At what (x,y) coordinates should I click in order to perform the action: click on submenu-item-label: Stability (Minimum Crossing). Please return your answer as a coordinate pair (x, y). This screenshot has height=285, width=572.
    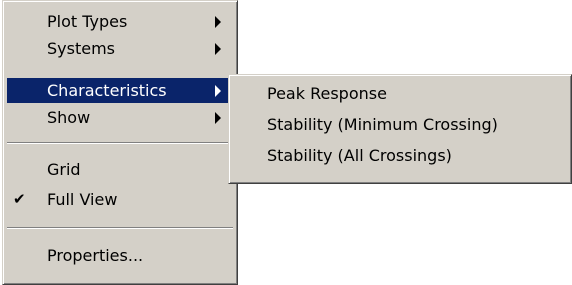
    Looking at the image, I should click on (382, 124).